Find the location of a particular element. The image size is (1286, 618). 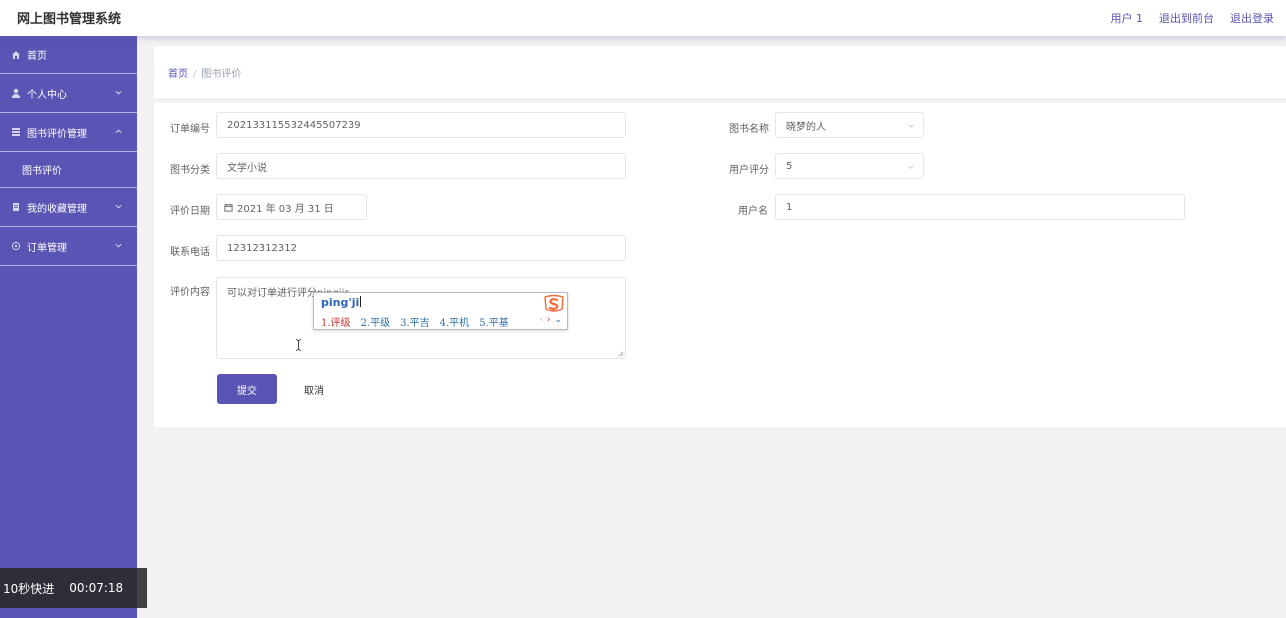

ime-candidate-1: 1.评级 is located at coordinates (336, 321).